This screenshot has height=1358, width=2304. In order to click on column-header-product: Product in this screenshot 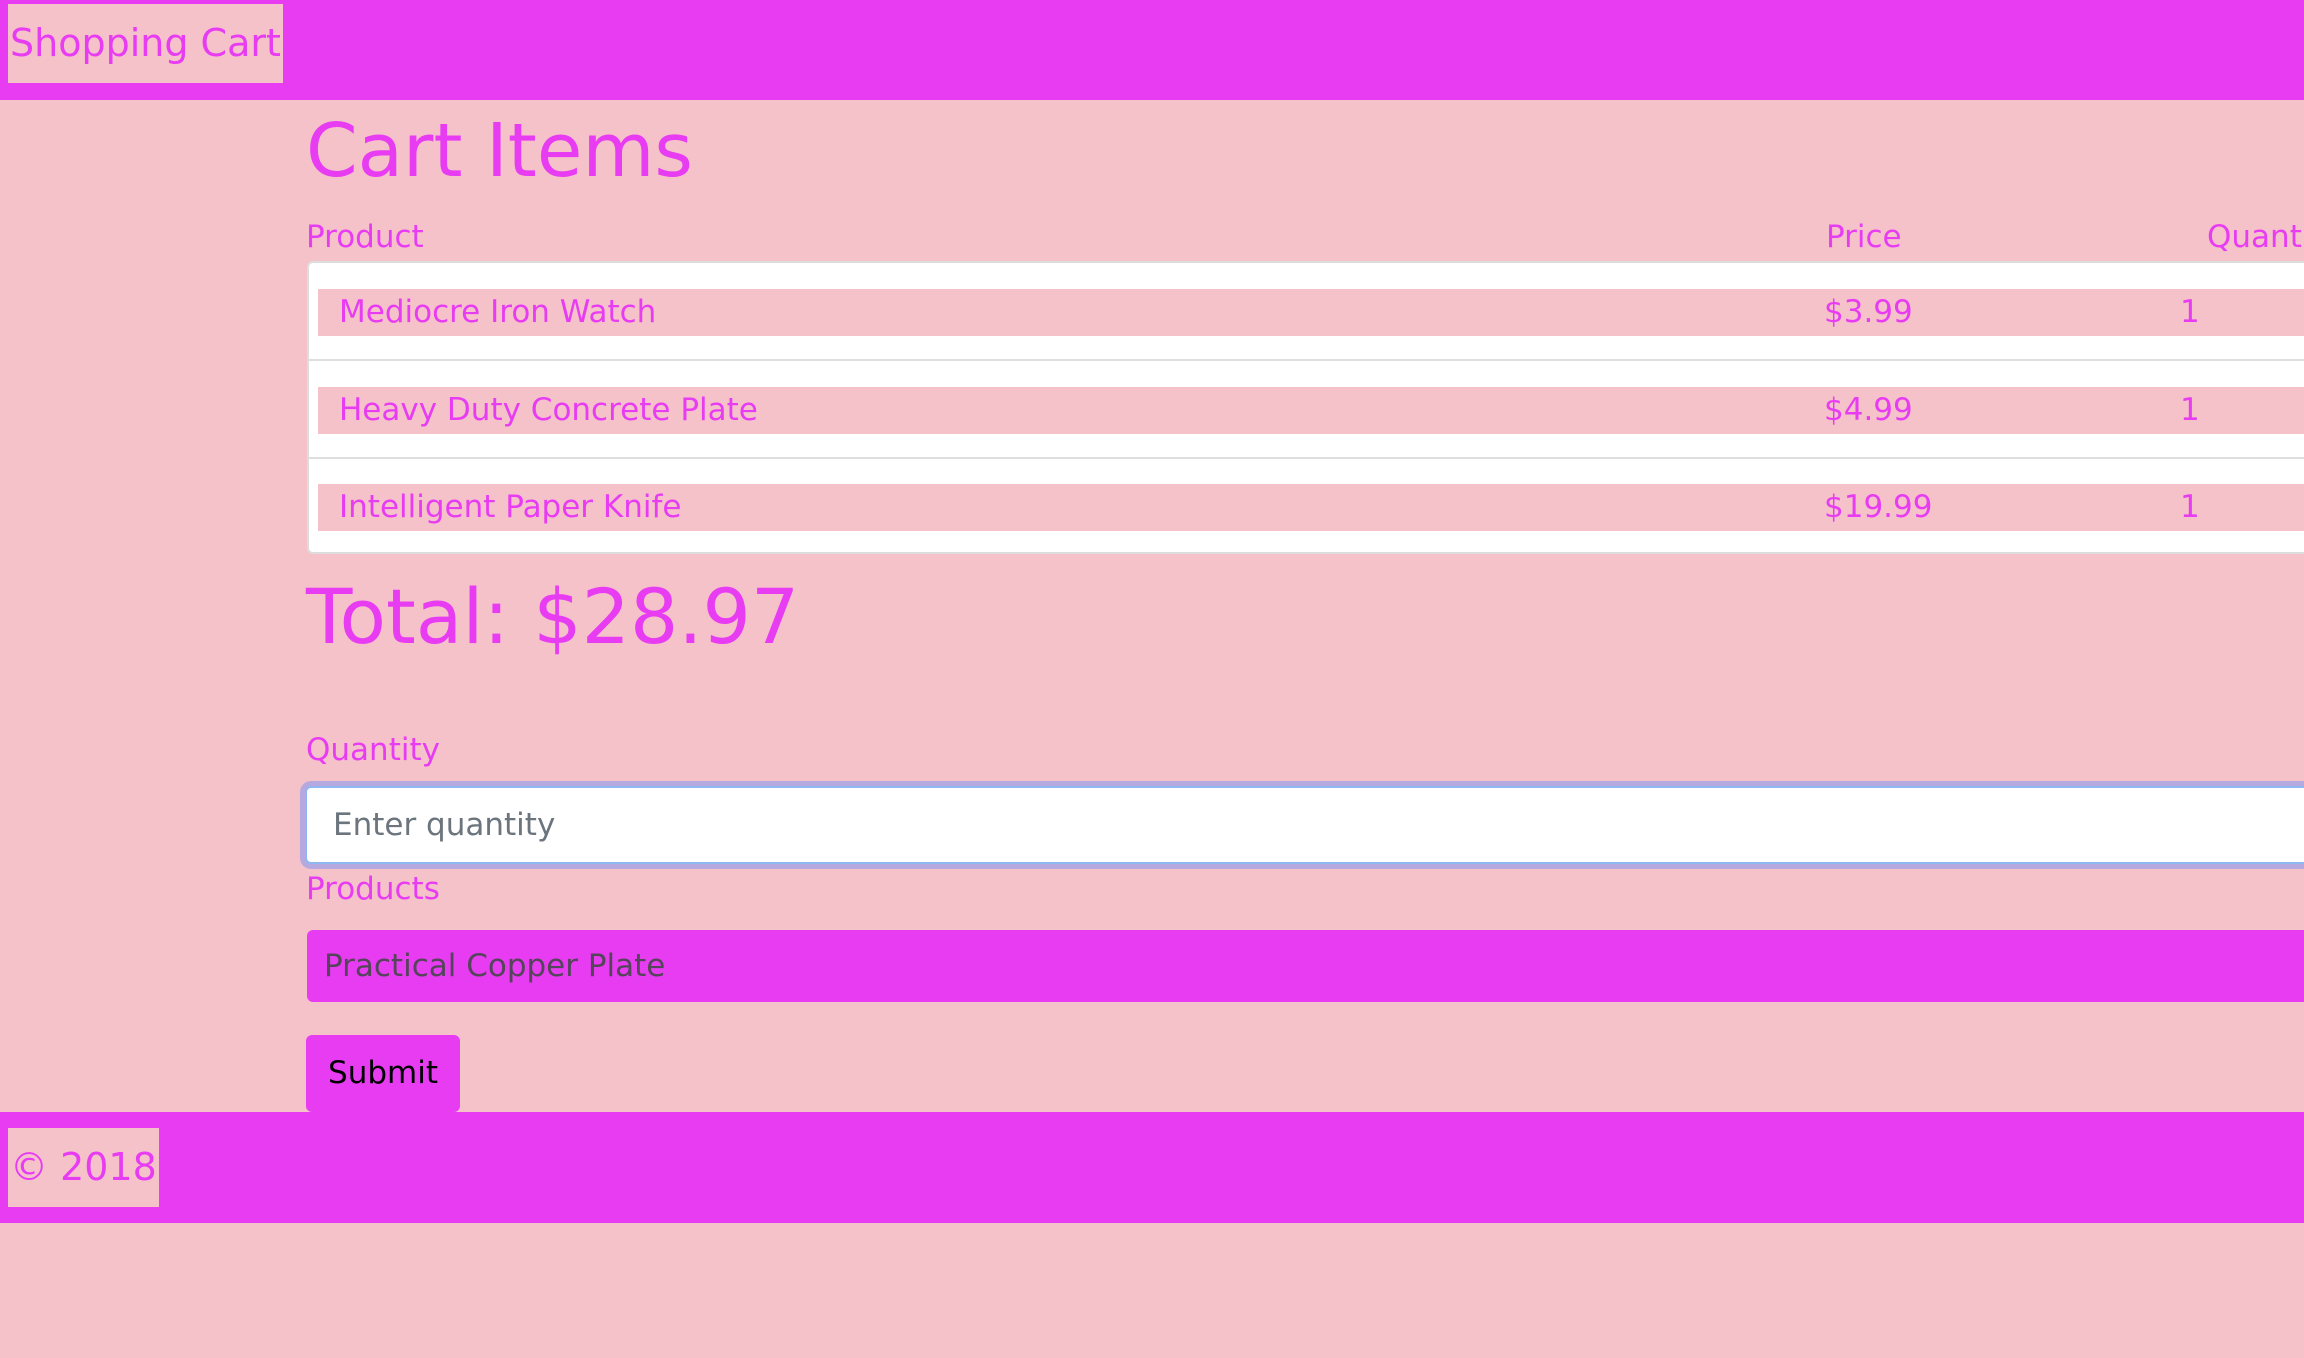, I will do `click(365, 237)`.